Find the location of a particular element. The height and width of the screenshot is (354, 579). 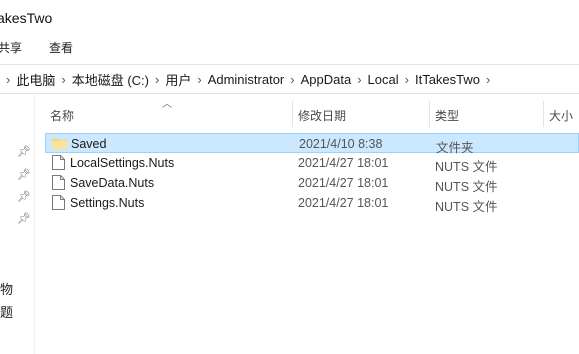

breadcrumb-administrator: Administrator is located at coordinates (246, 79).